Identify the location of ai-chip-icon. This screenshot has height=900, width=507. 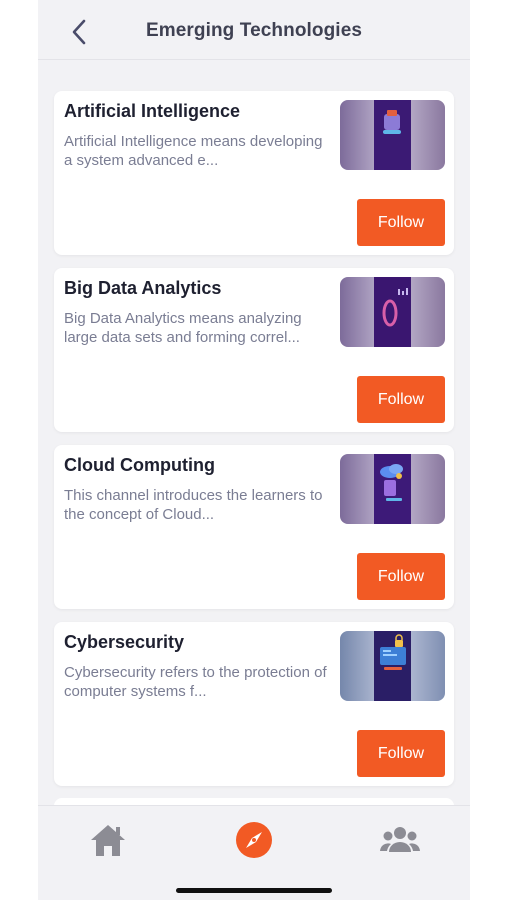
(392, 135).